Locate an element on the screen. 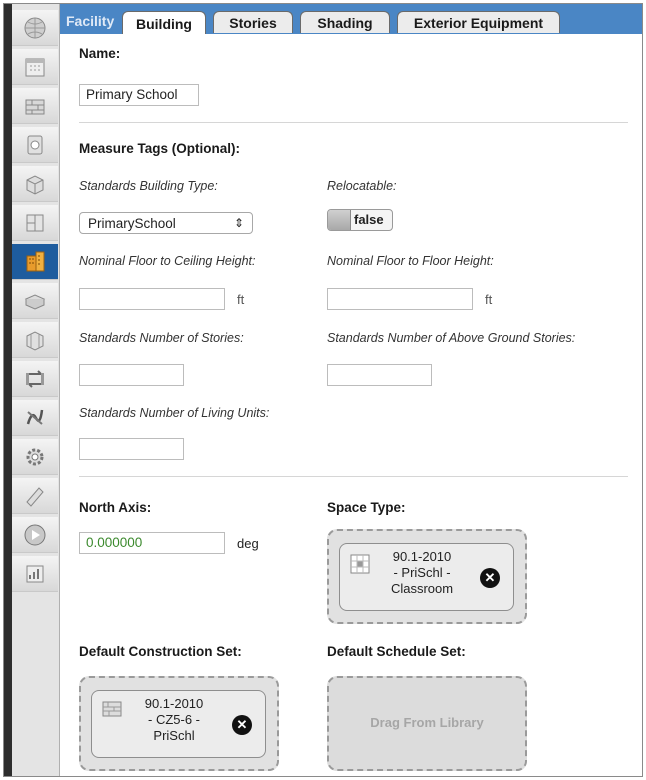 The width and height of the screenshot is (646, 780). space-type-chip: 90.1-2010 - PriSchl - Classroom ✕ is located at coordinates (426, 577).